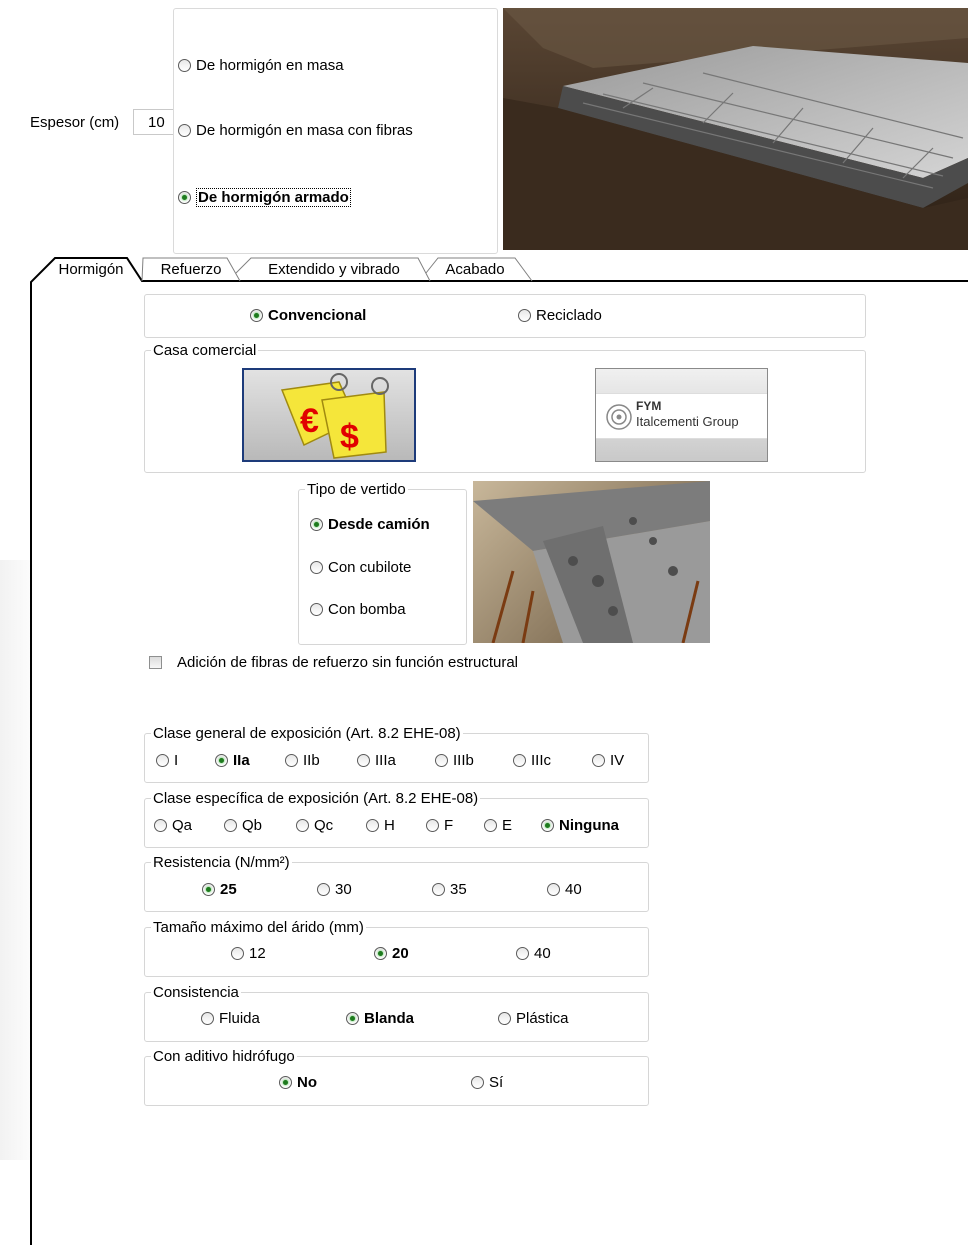  Describe the element at coordinates (334, 889) in the screenshot. I see `radio-resistencia-30: 30` at that location.